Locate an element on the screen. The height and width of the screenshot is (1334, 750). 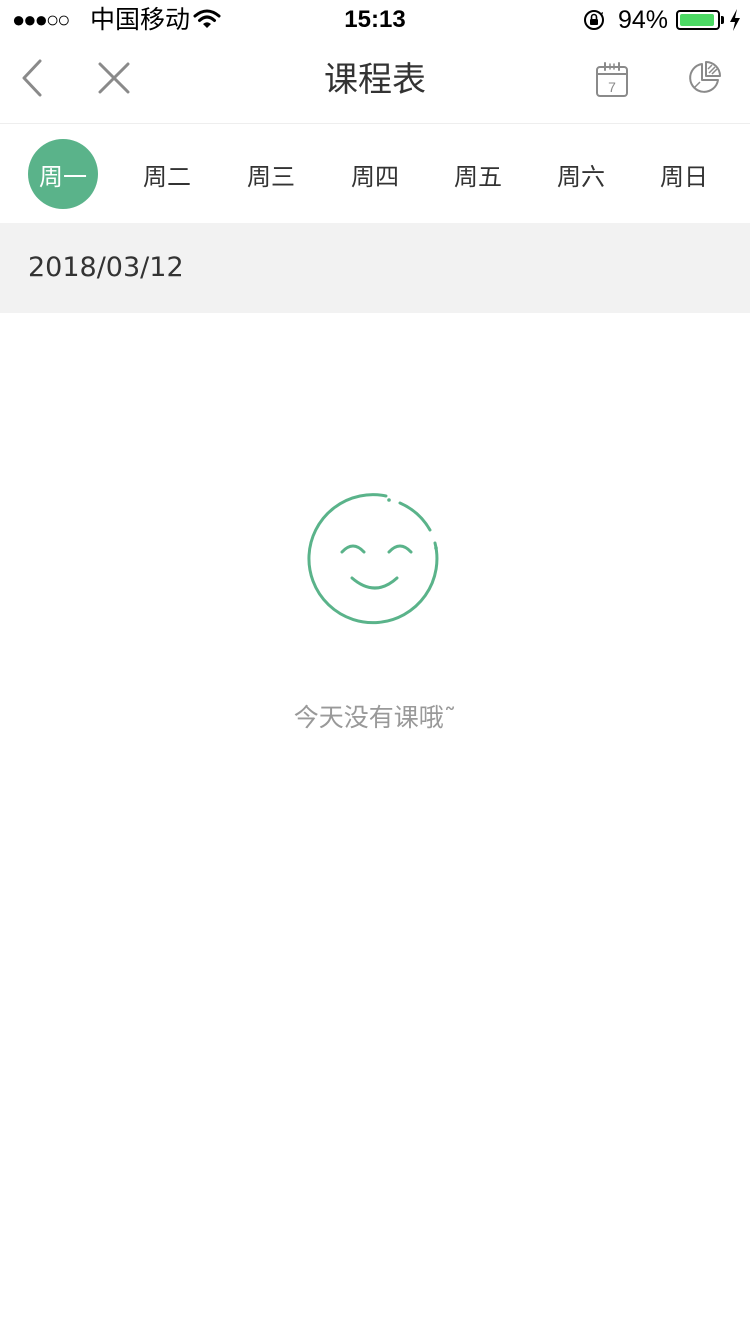
page-title: 课程表 is located at coordinates (375, 80).